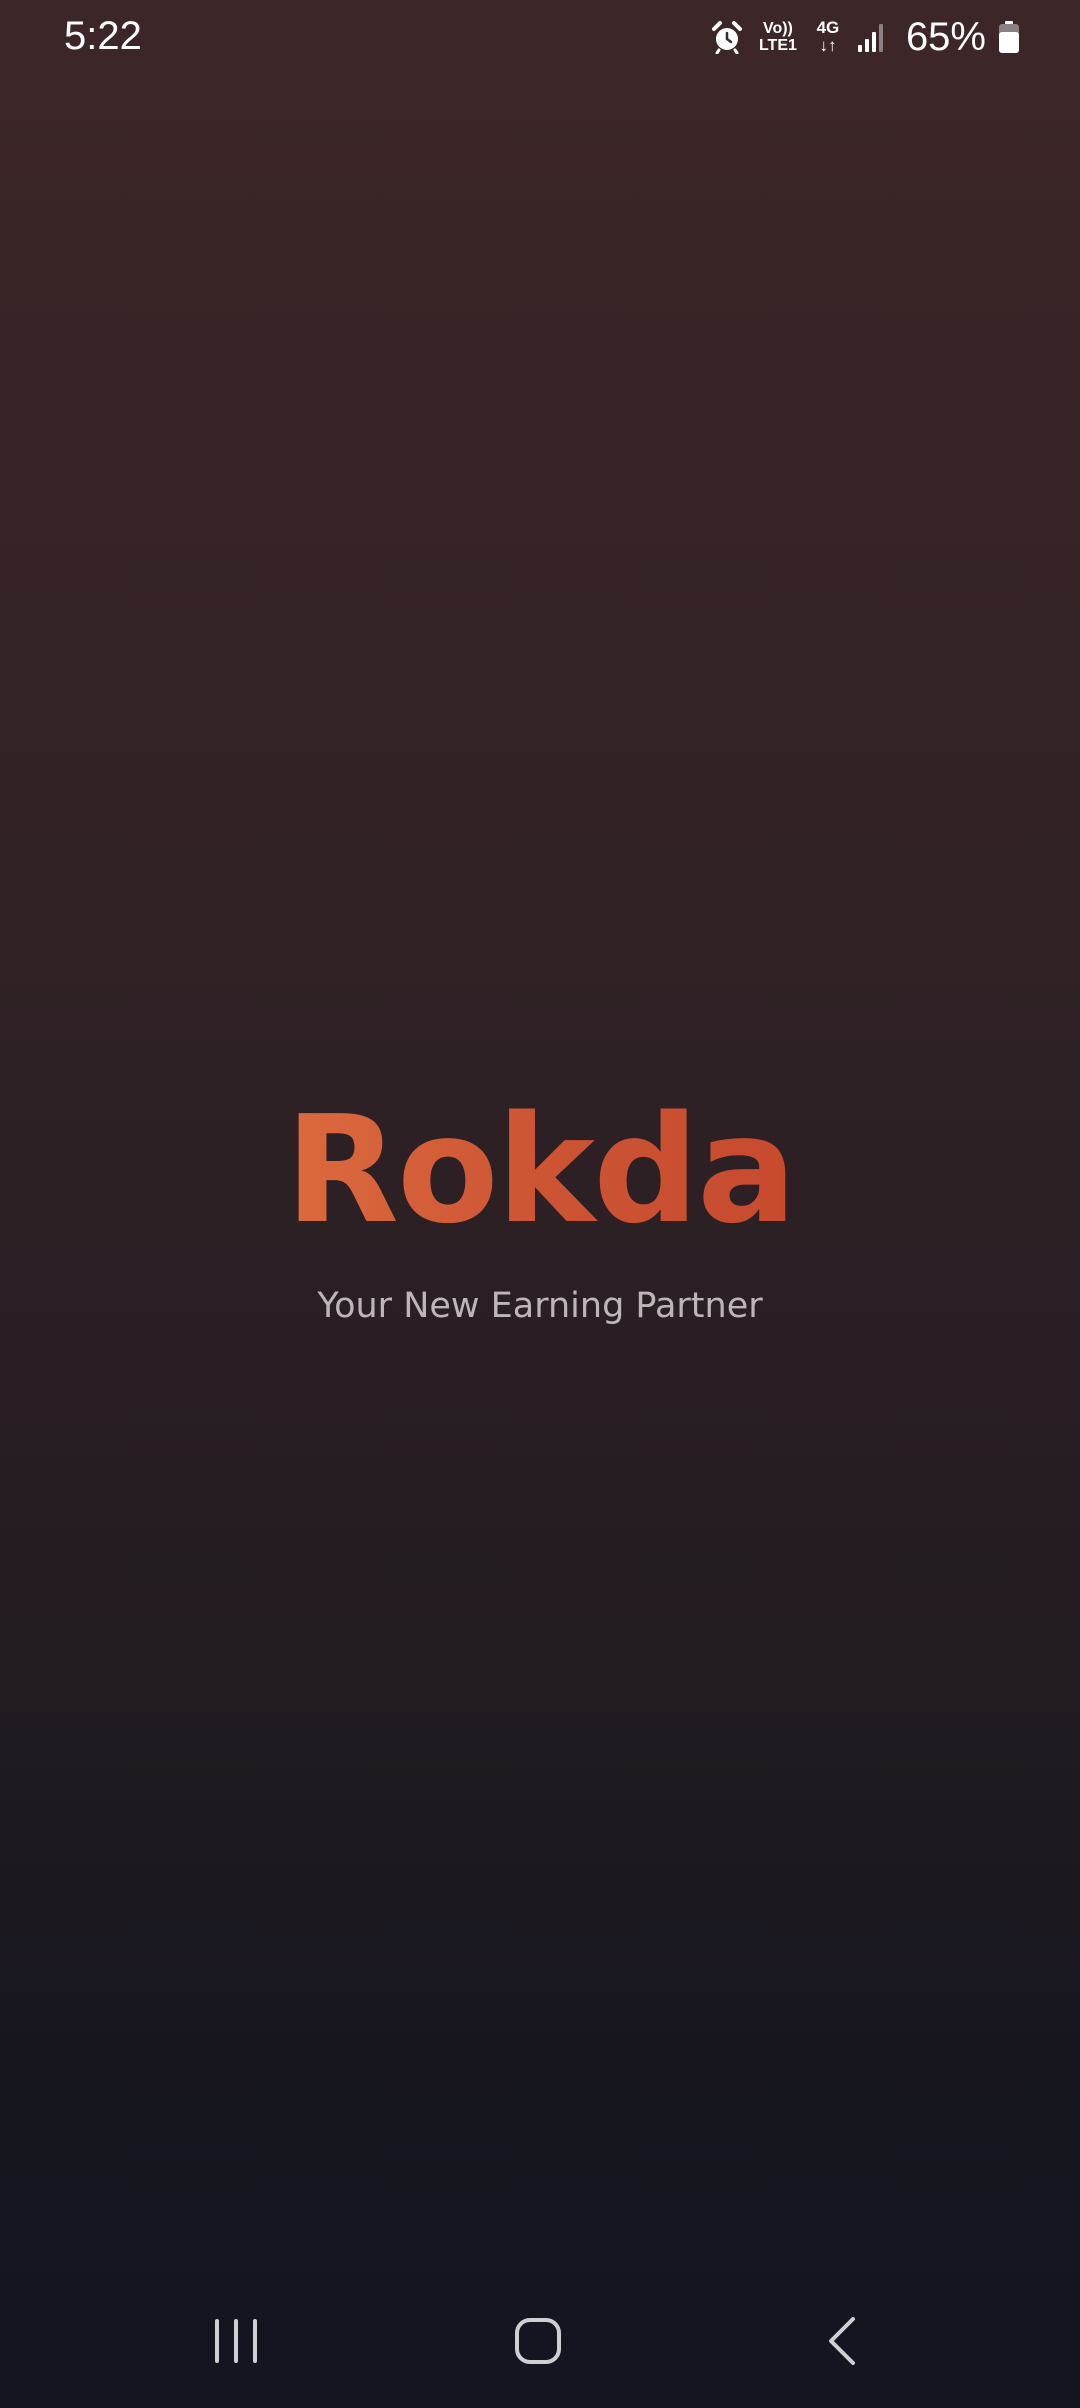  I want to click on home-button, so click(538, 2341).